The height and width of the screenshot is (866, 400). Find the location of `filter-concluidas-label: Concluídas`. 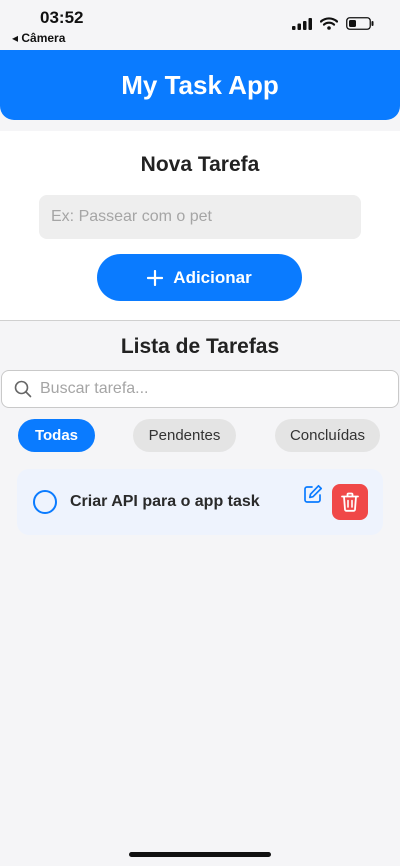

filter-concluidas-label: Concluídas is located at coordinates (327, 435).